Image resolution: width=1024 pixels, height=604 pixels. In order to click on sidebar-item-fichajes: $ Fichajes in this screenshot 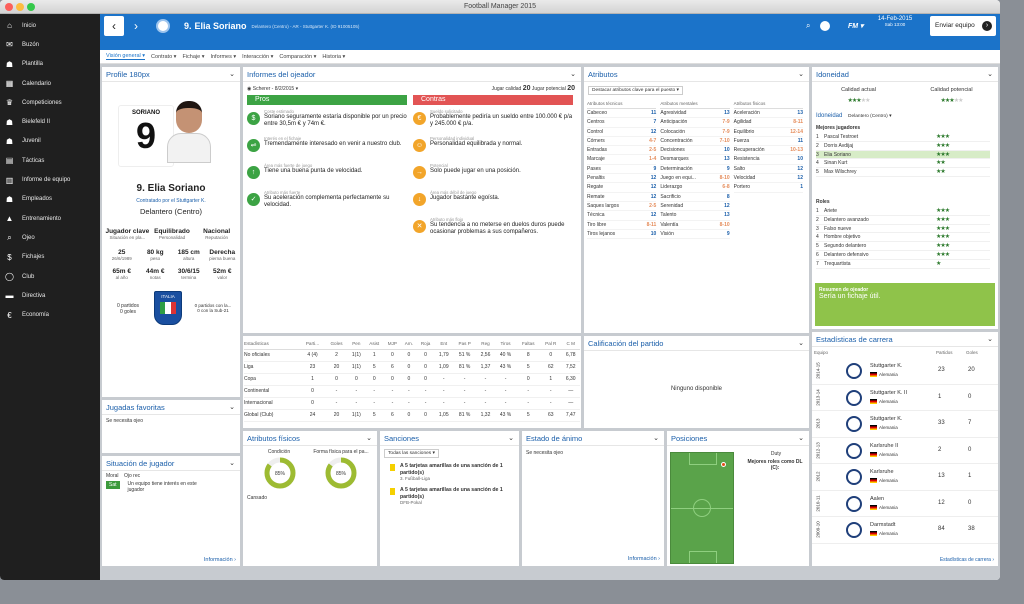, I will do `click(50, 257)`.